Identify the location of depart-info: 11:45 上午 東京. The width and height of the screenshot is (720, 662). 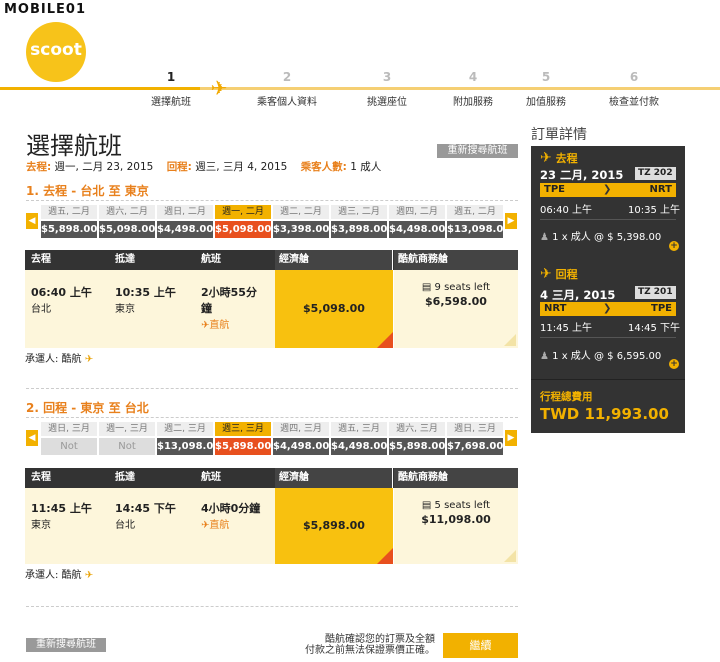
(61, 516).